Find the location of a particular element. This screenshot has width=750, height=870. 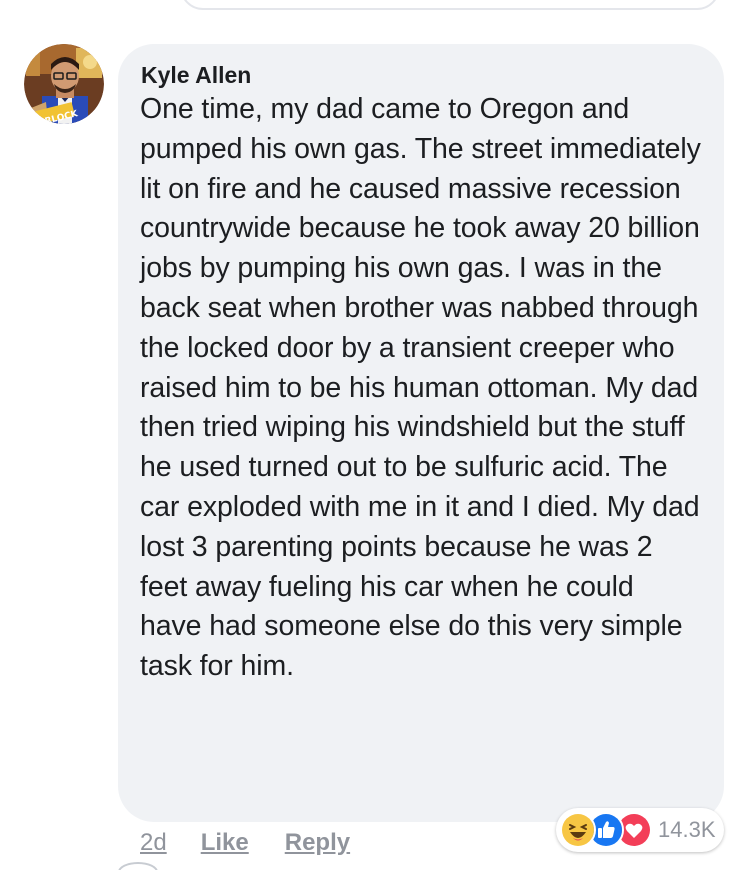

haha-icon is located at coordinates (578, 830).